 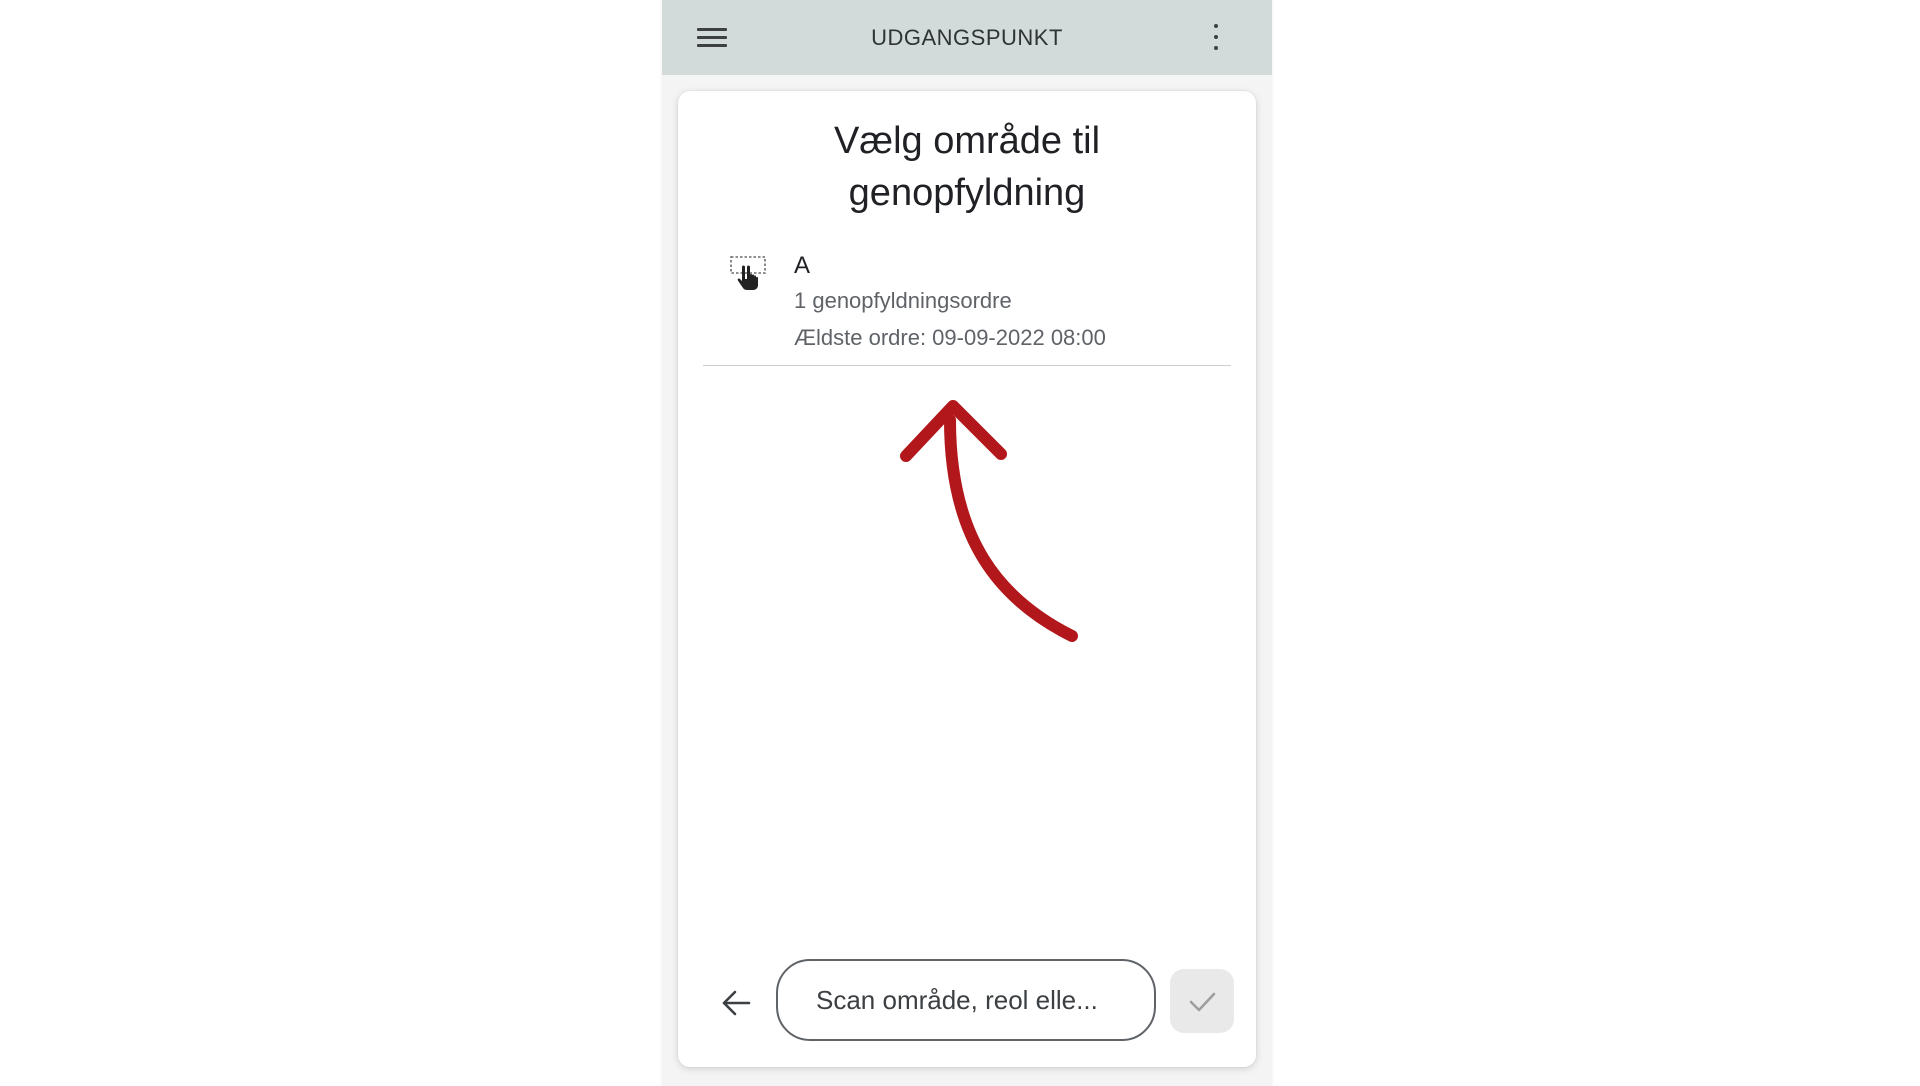 I want to click on scan-input, so click(x=966, y=1000).